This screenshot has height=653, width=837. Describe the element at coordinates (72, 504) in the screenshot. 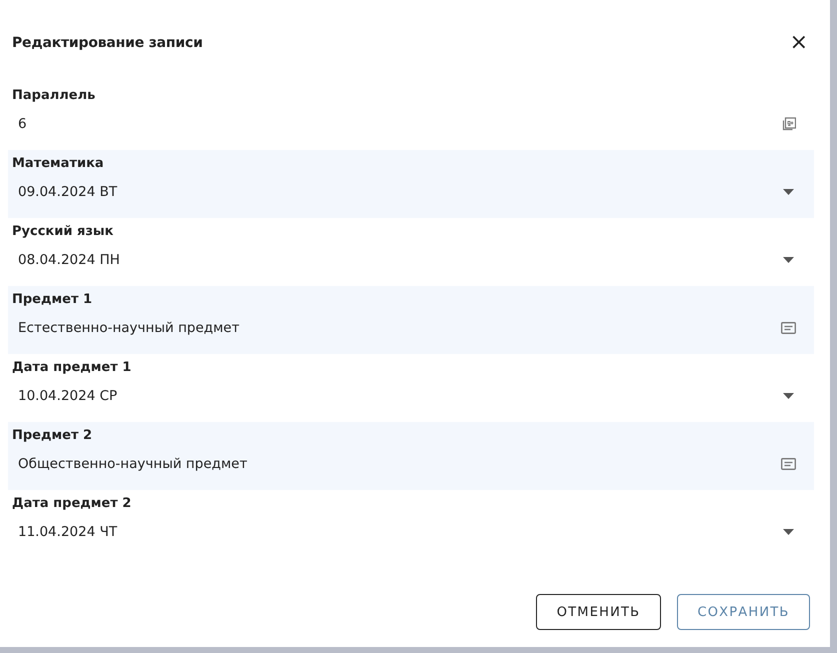

I see `field-label: Дата предмет 2` at that location.